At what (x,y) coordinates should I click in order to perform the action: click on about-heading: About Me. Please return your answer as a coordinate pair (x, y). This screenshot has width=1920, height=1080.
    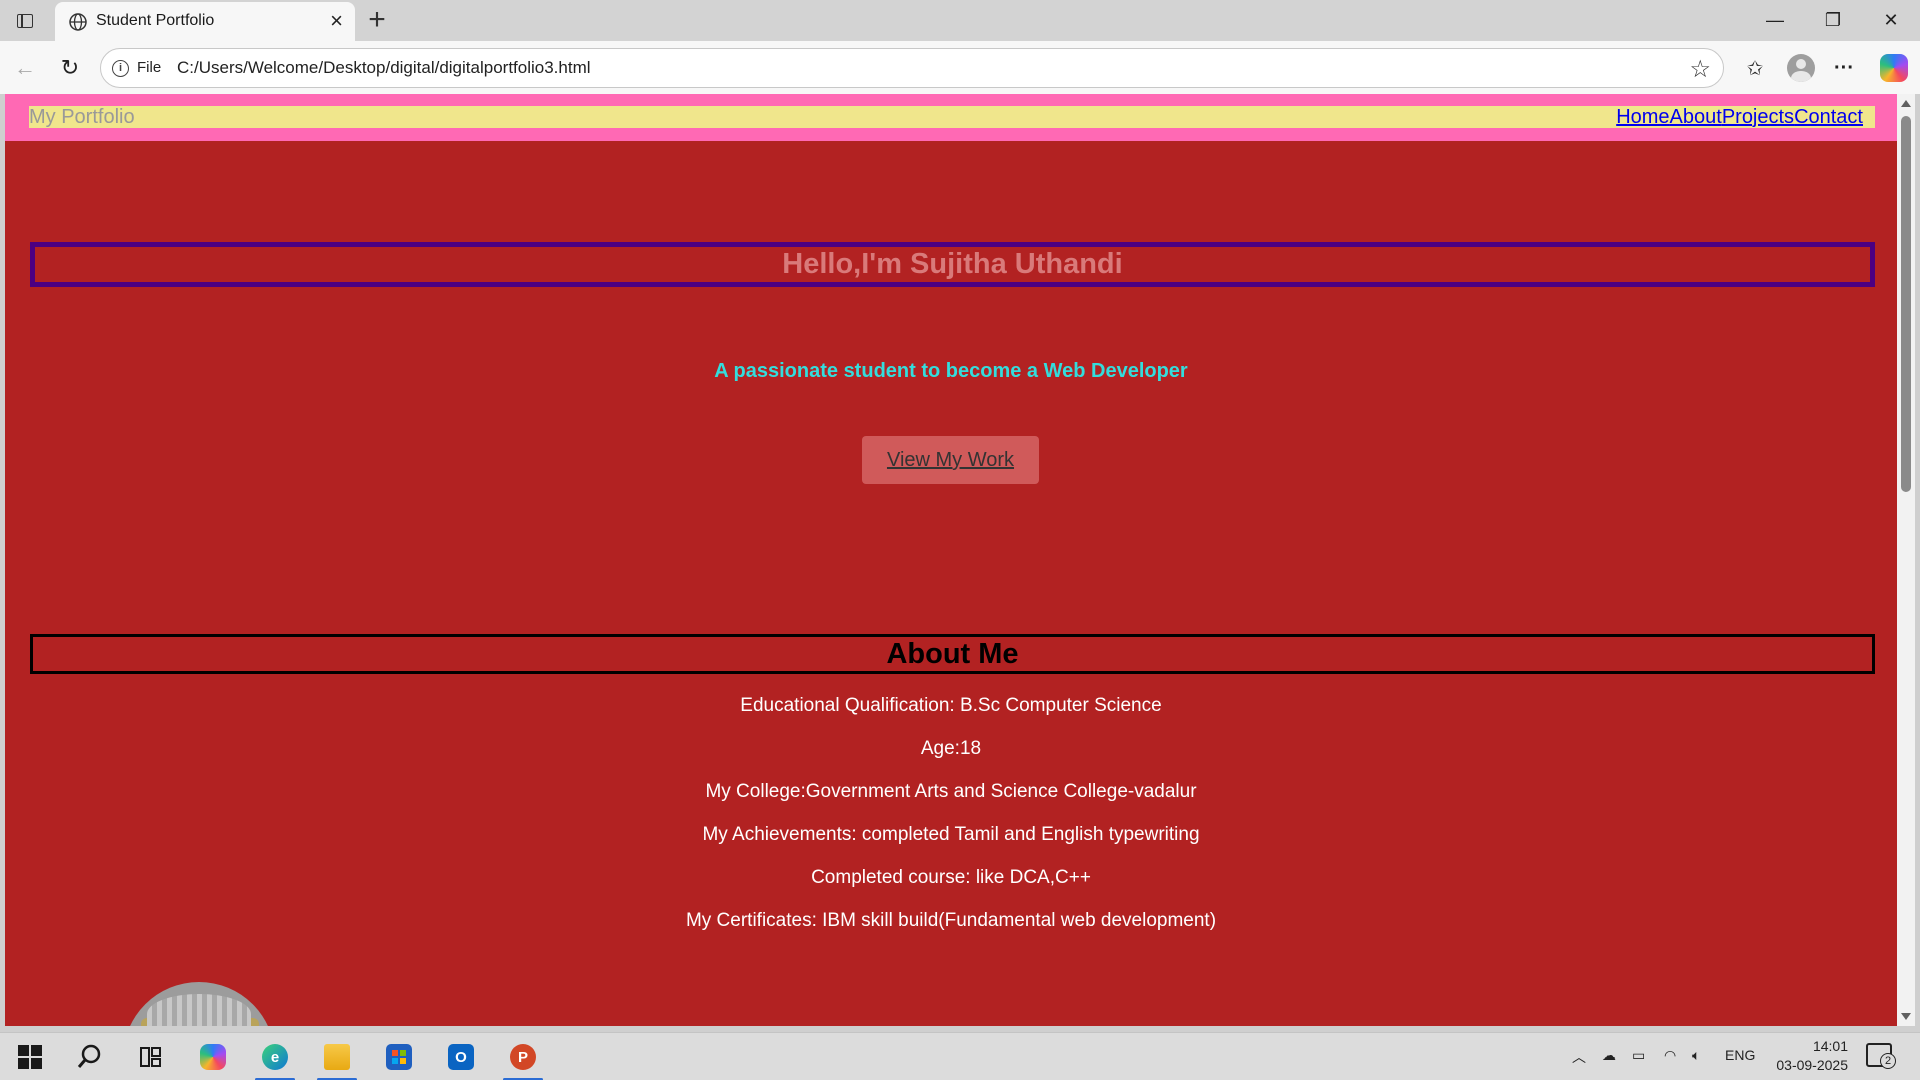
    Looking at the image, I should click on (952, 654).